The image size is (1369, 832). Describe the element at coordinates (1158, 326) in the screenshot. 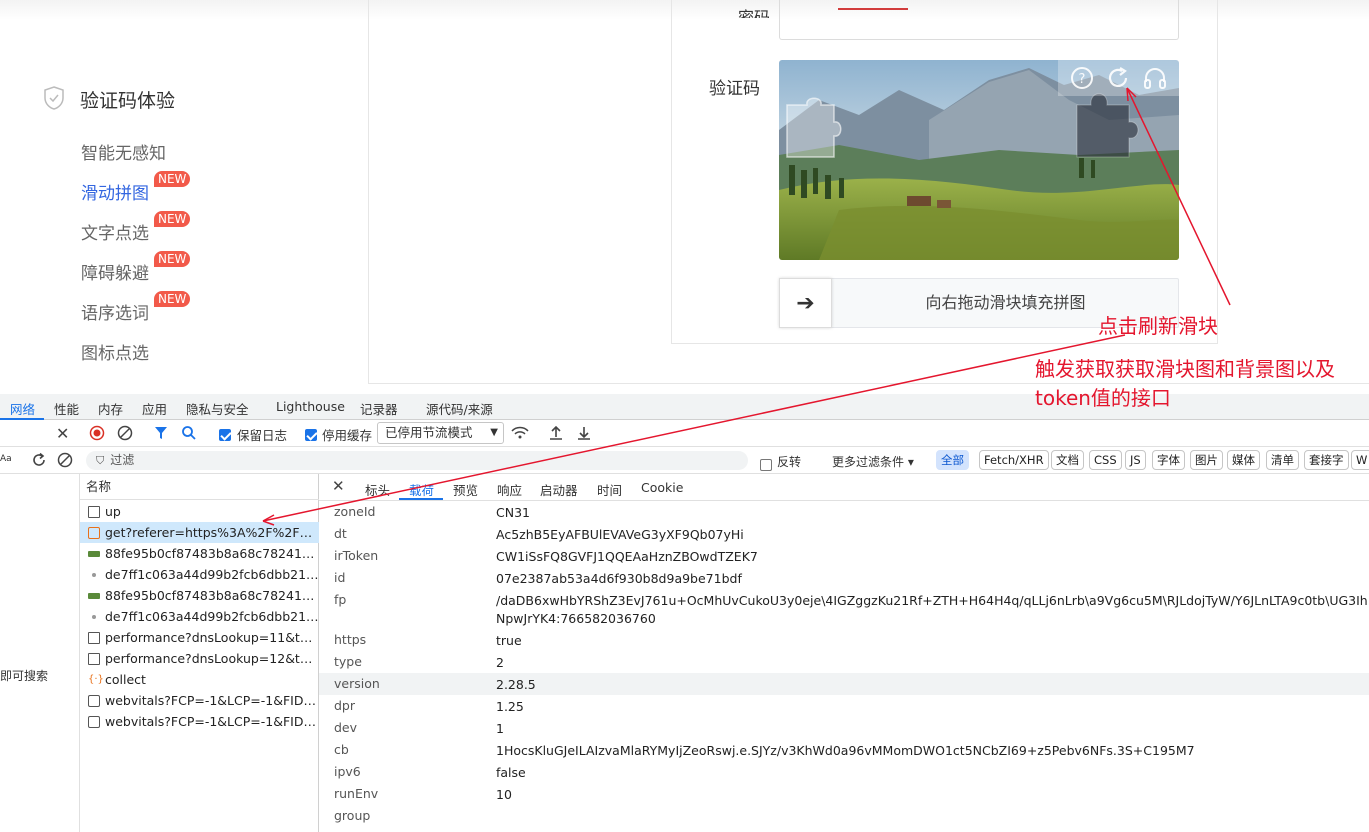

I see `annotation-line-1: 点击刷新滑块` at that location.